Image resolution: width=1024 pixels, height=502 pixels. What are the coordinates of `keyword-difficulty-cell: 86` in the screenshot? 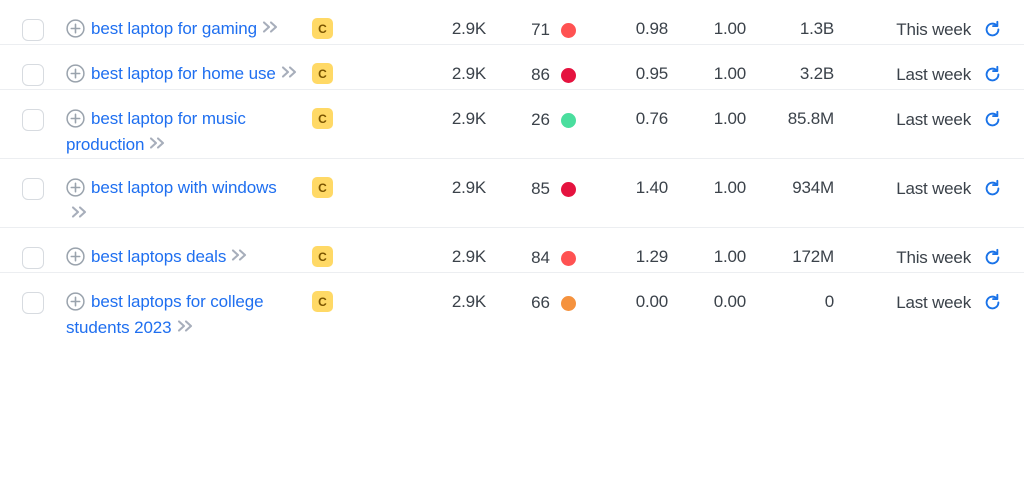 It's located at (531, 65).